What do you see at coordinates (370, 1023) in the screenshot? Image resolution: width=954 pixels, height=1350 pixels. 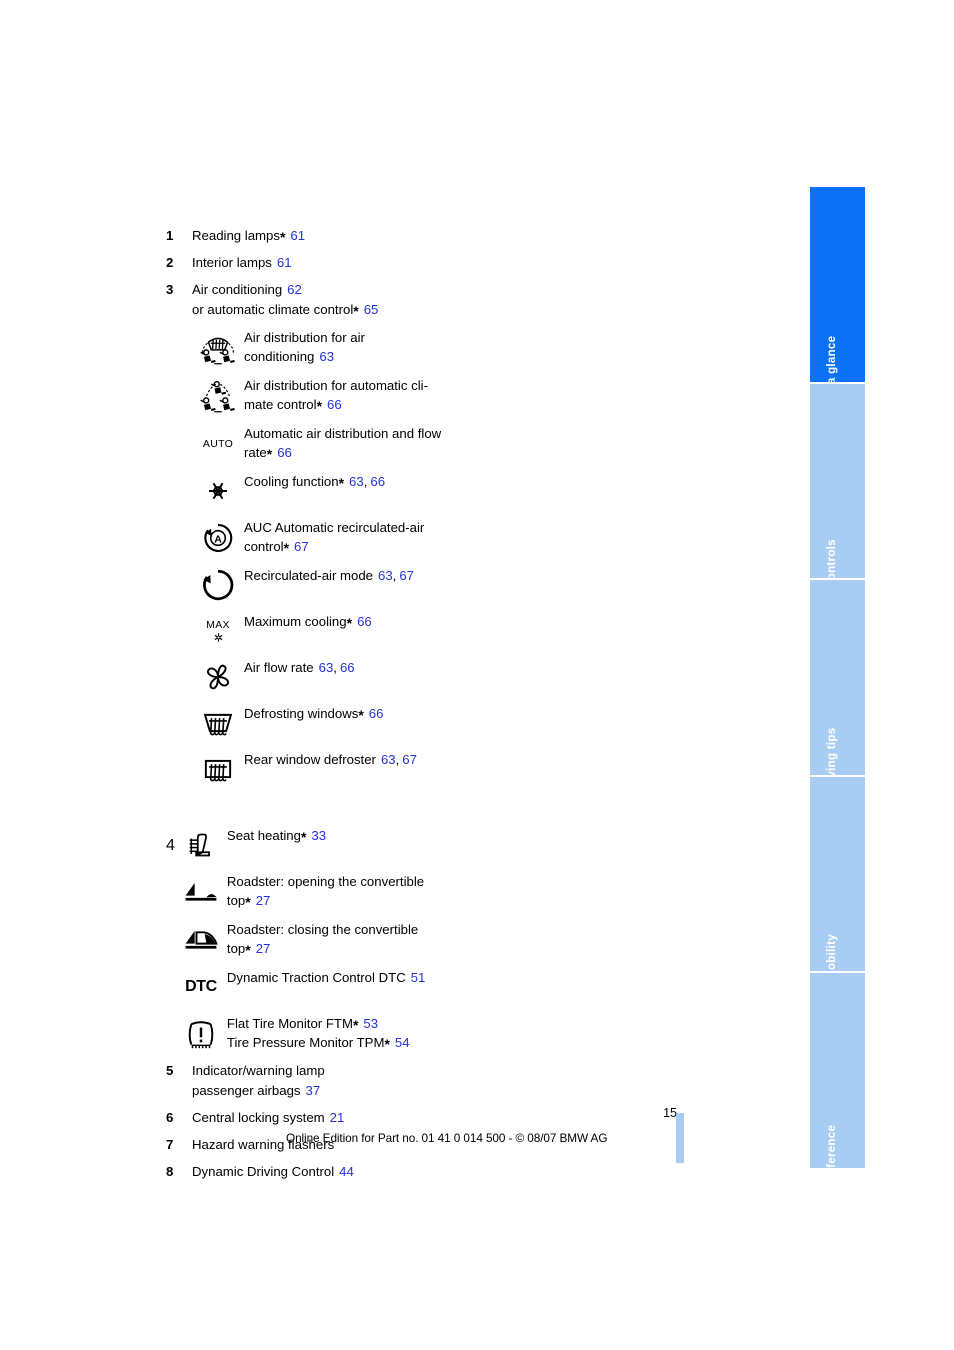 I see `page-ref: 53` at bounding box center [370, 1023].